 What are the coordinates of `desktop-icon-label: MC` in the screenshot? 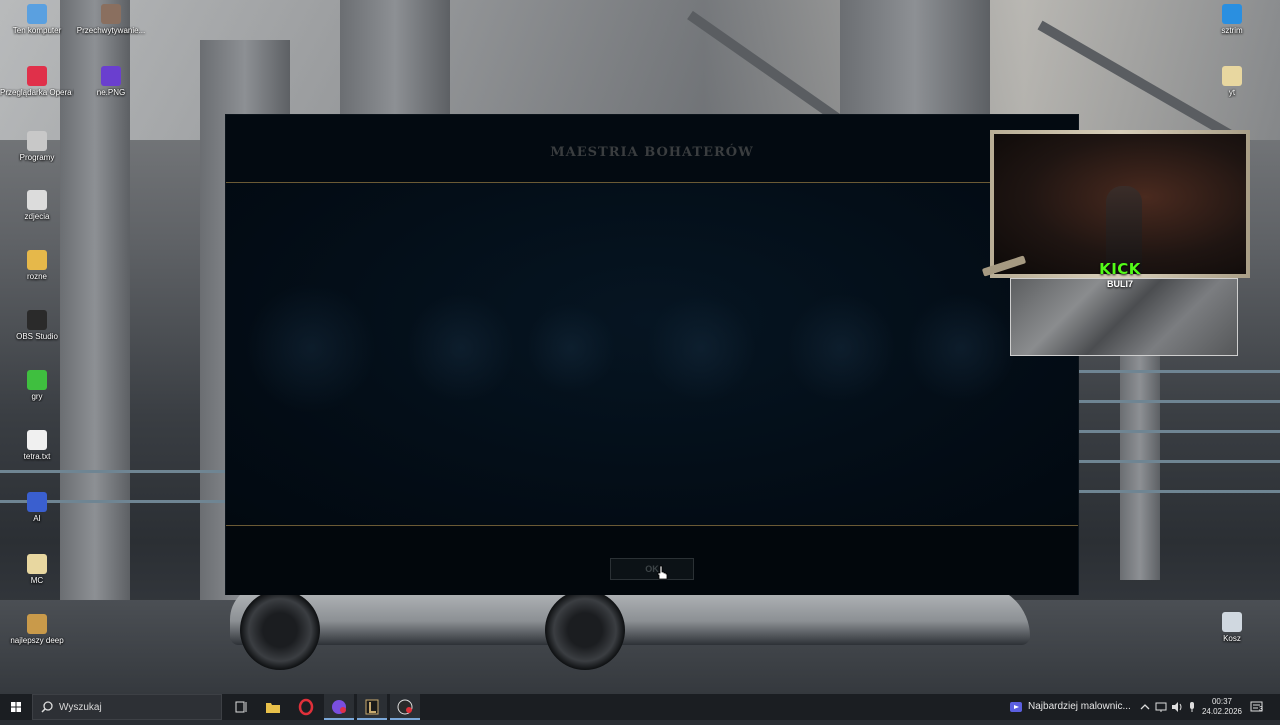 It's located at (37, 580).